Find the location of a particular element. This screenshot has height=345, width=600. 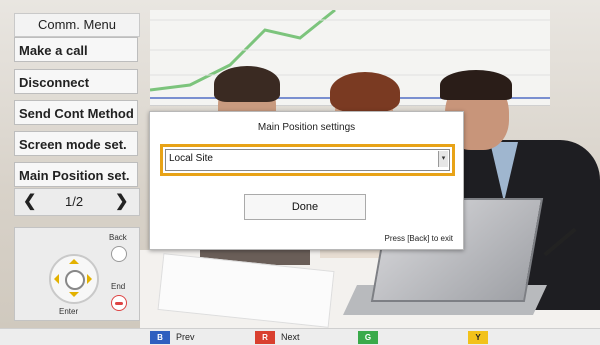

back-button-icon is located at coordinates (119, 254).